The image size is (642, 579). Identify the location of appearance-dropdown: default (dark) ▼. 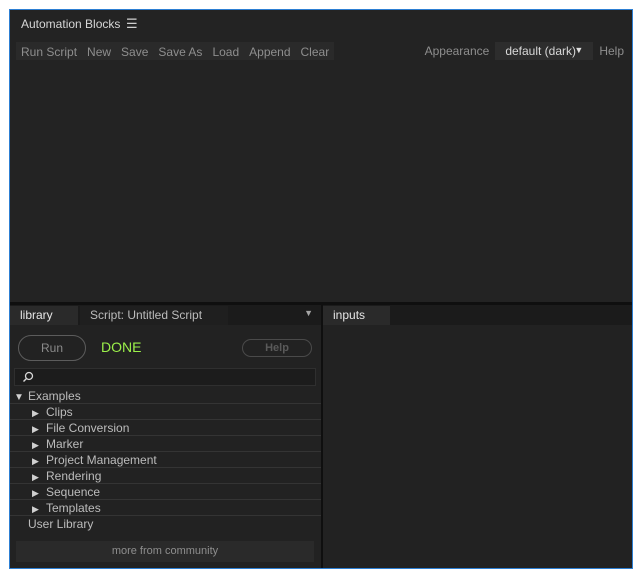
(544, 51).